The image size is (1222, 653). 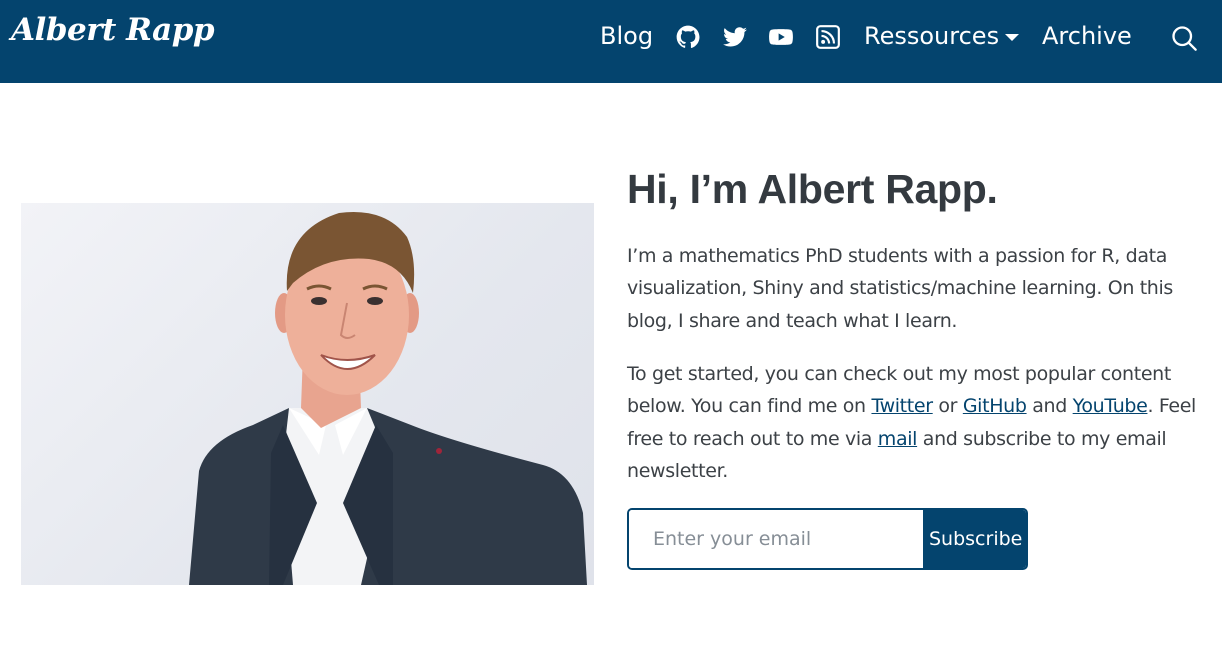 I want to click on twitter-link: Twitter, so click(x=902, y=406).